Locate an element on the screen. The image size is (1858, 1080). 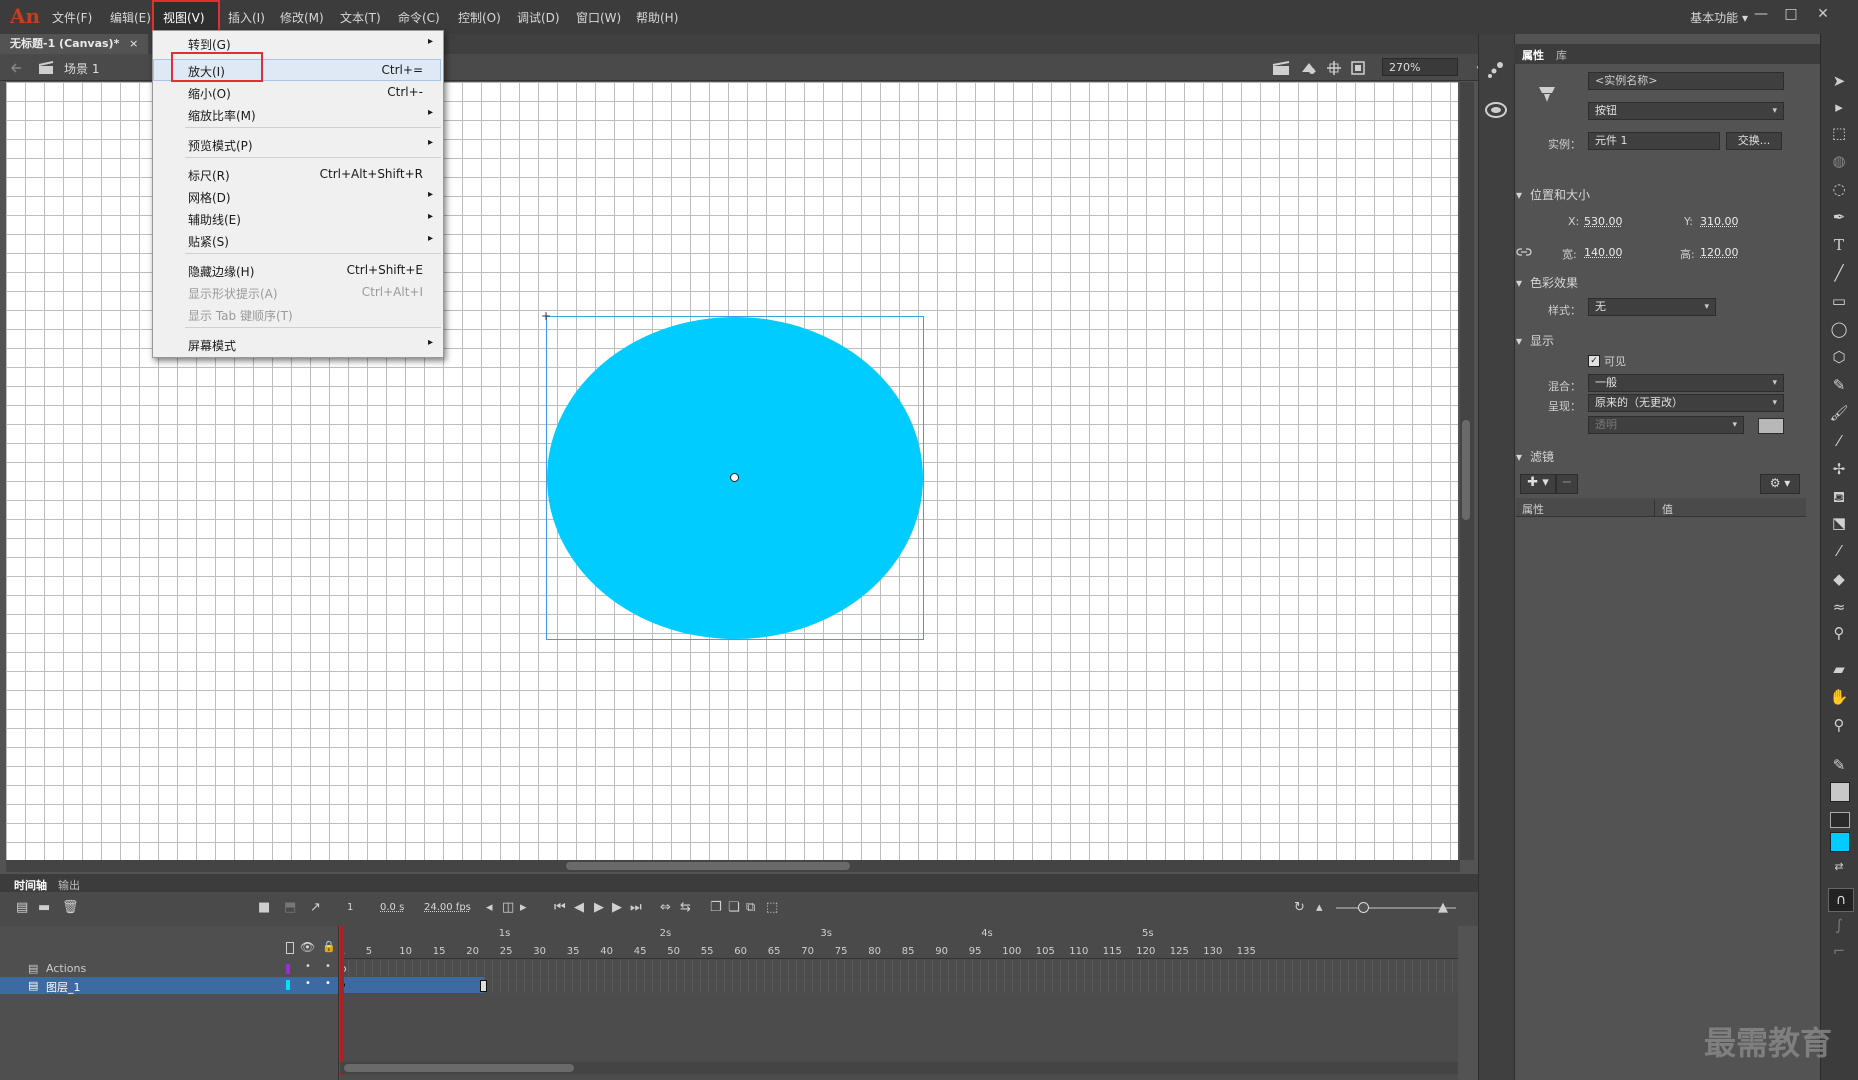
frame-span-layer1 is located at coordinates (412, 985).